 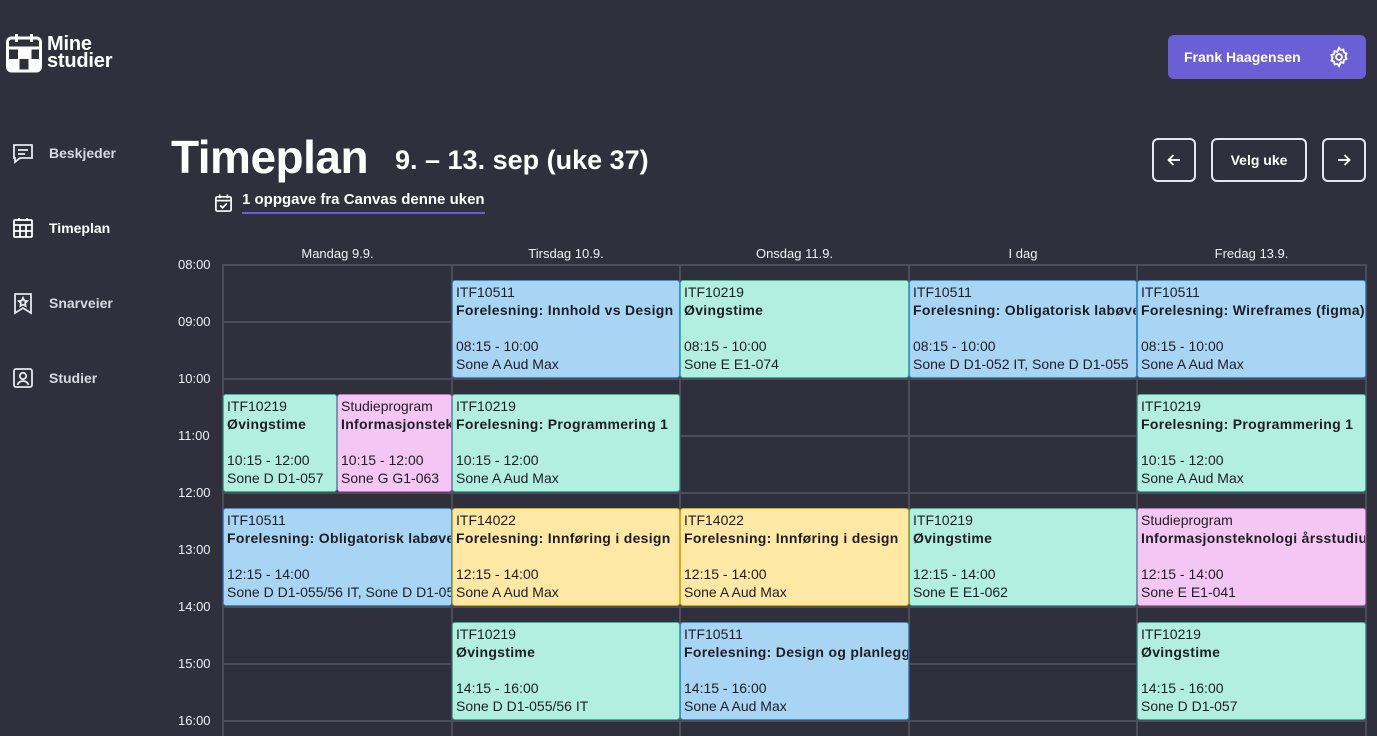 What do you see at coordinates (24, 53) in the screenshot?
I see `calendar-logo-icon` at bounding box center [24, 53].